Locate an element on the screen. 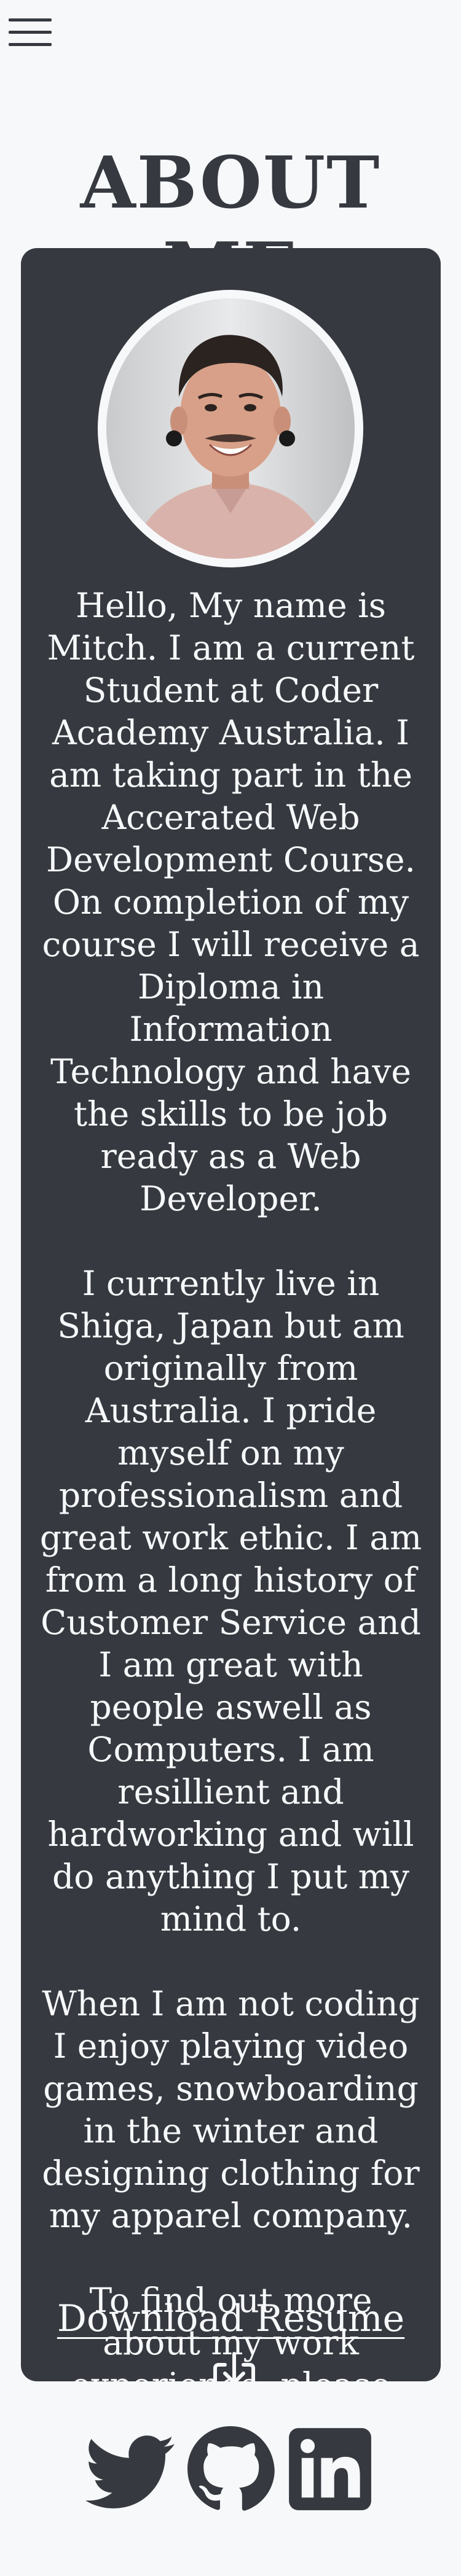  social-links is located at coordinates (230, 2469).